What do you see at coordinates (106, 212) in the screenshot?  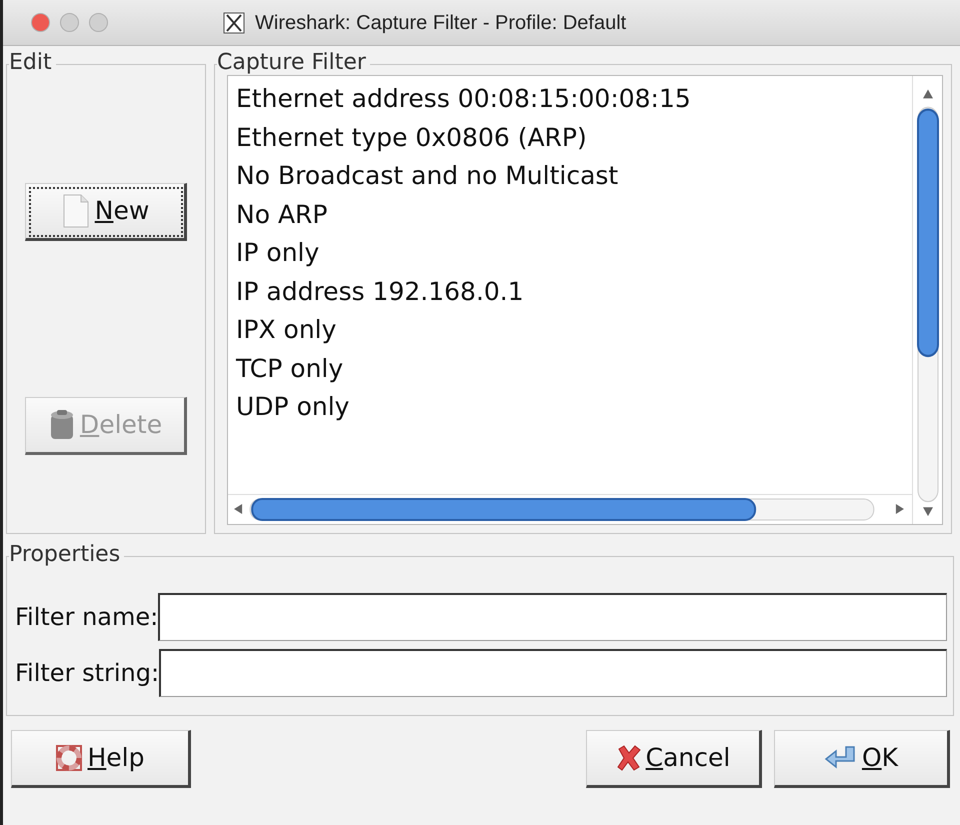 I see `new-button: New` at bounding box center [106, 212].